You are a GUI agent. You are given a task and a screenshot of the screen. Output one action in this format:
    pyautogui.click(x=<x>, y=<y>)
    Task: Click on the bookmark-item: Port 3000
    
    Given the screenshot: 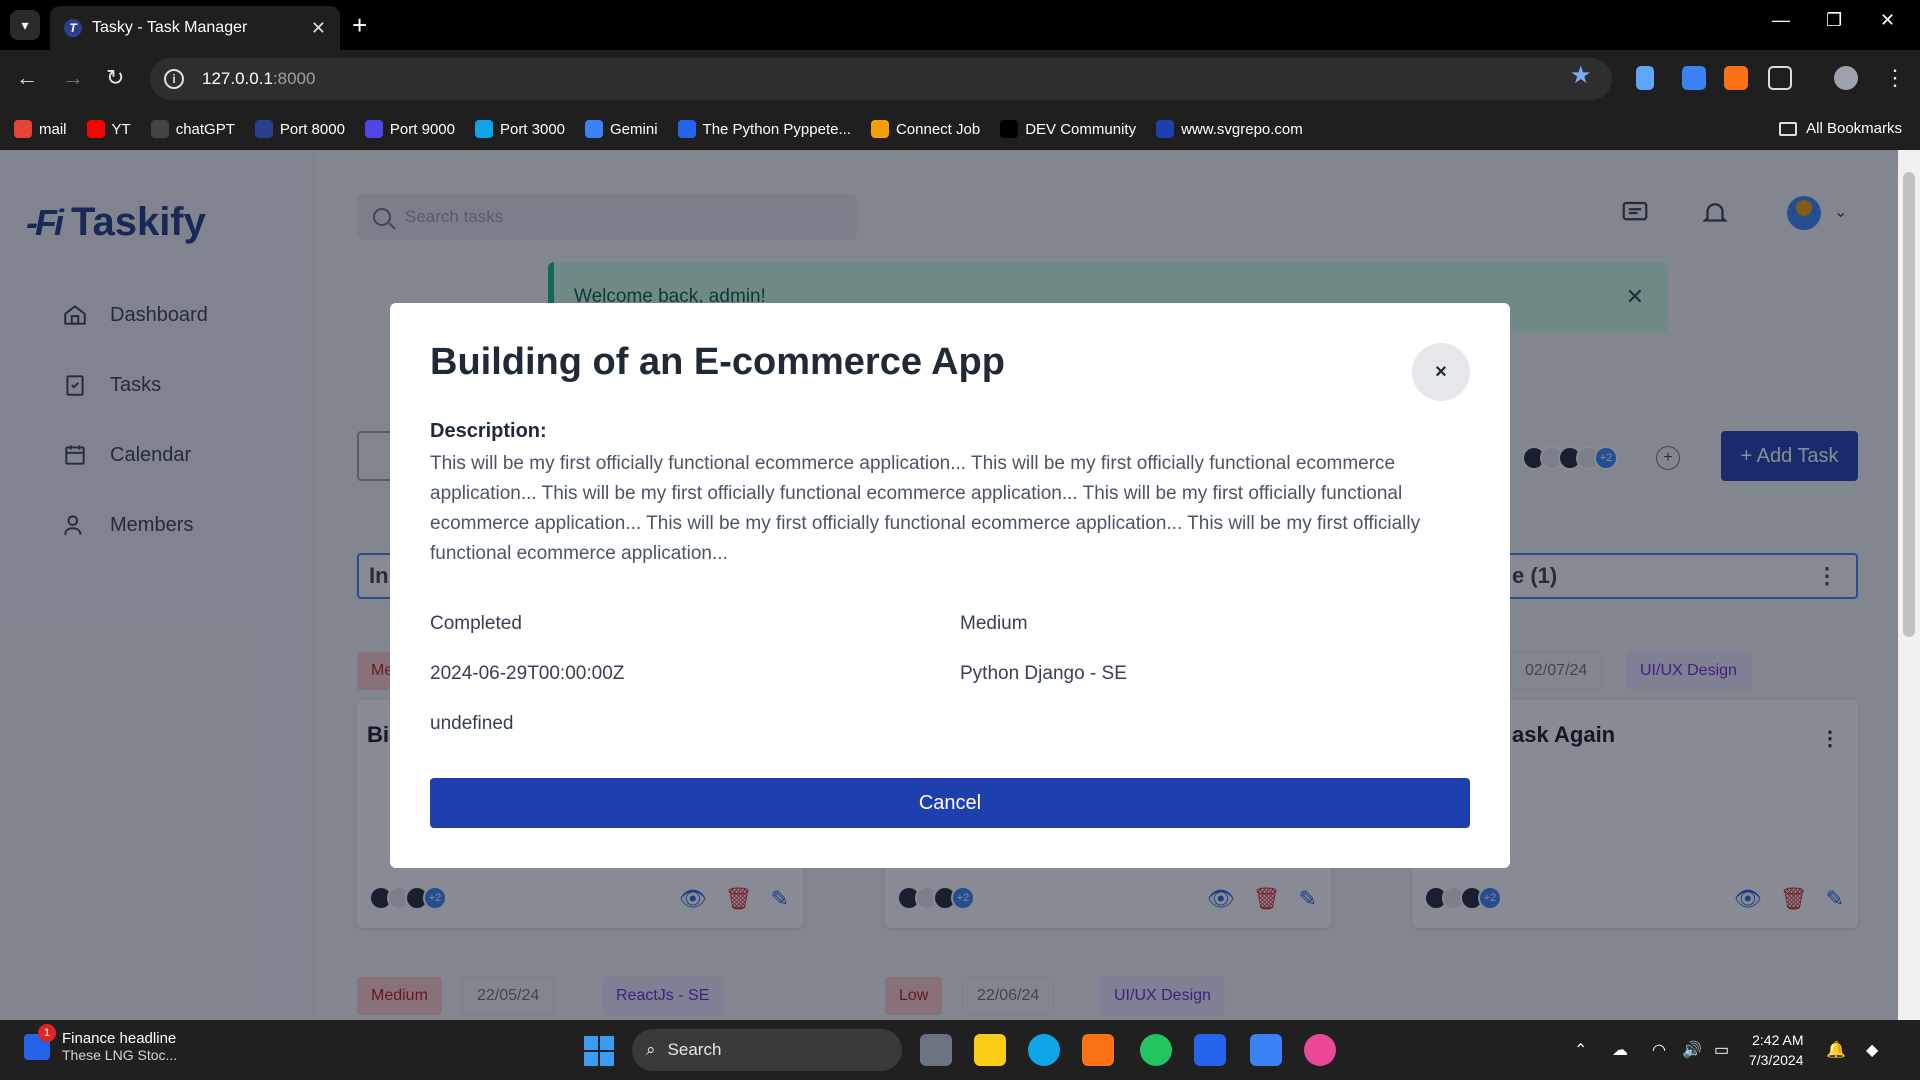 What is the action you would take?
    pyautogui.click(x=520, y=129)
    